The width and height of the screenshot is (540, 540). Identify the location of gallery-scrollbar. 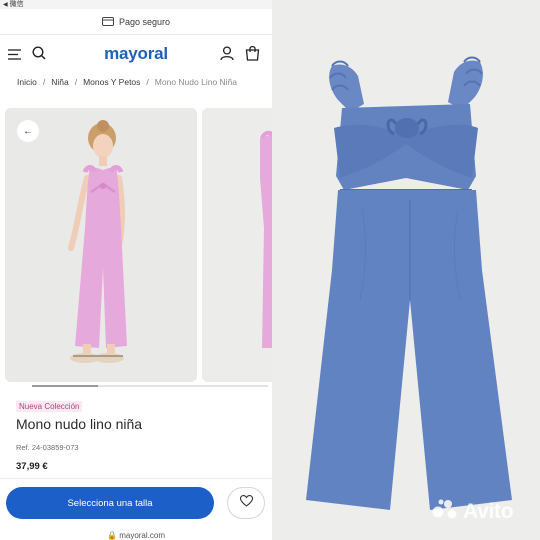
(150, 386).